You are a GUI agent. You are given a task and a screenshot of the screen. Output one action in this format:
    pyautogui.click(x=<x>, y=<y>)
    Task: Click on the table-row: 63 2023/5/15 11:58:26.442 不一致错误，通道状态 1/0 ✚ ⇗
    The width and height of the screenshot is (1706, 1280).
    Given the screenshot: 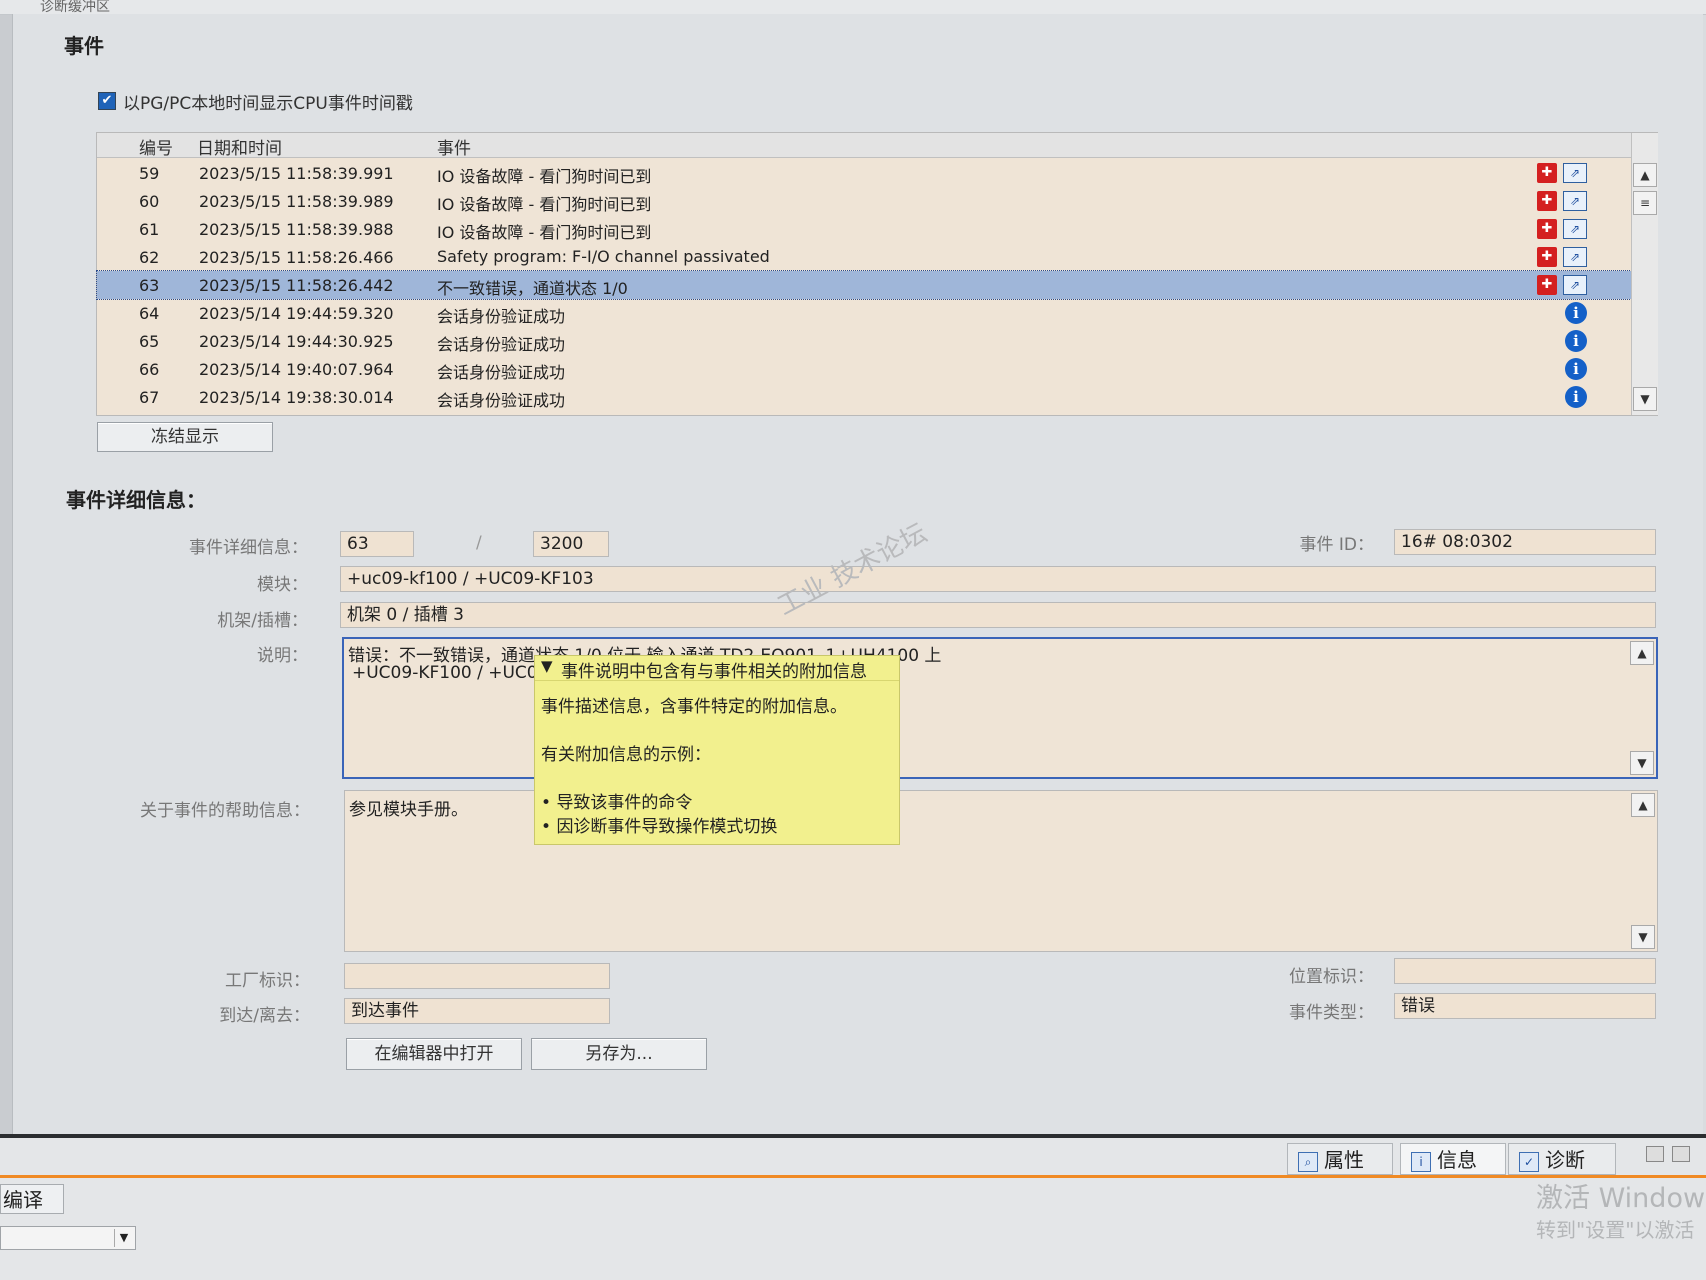 What is the action you would take?
    pyautogui.click(x=864, y=285)
    